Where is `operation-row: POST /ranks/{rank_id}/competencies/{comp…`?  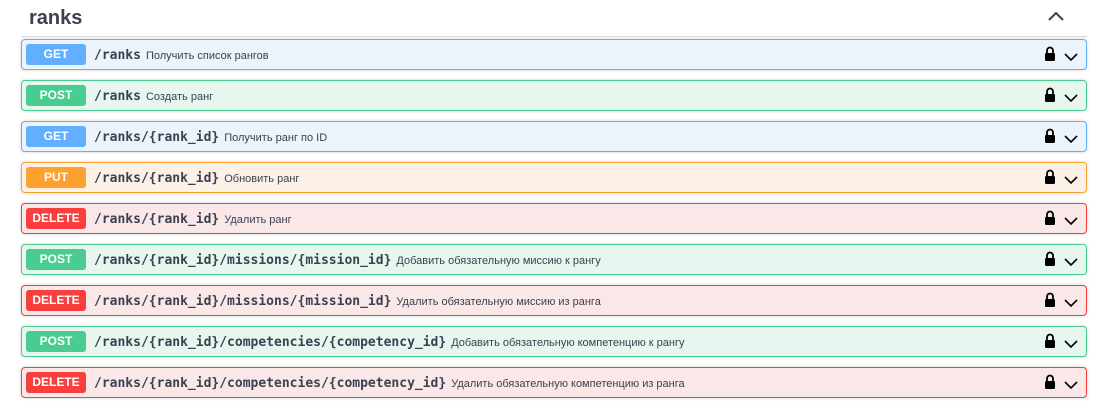
operation-row: POST /ranks/{rank_id}/competencies/{comp… is located at coordinates (554, 341).